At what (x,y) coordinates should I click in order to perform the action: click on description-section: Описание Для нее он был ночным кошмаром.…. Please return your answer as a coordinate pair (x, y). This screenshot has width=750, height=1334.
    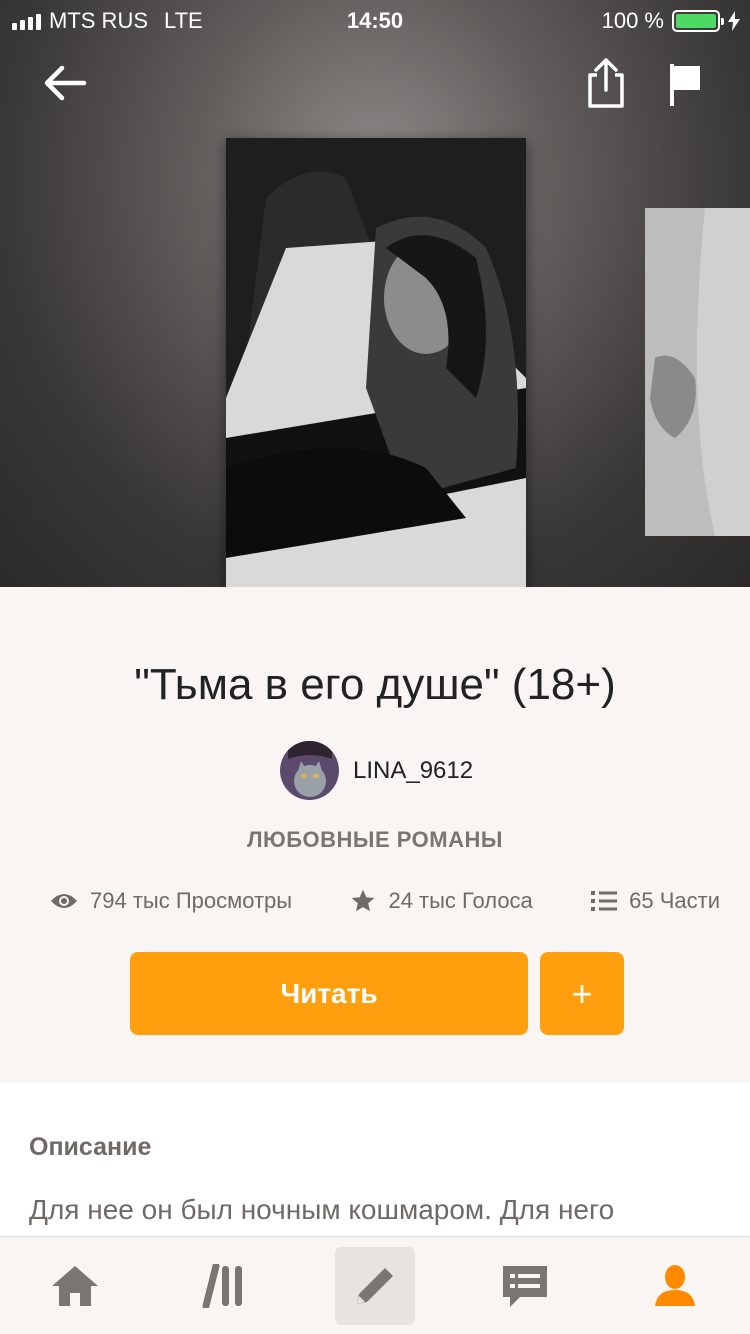
    Looking at the image, I should click on (375, 1163).